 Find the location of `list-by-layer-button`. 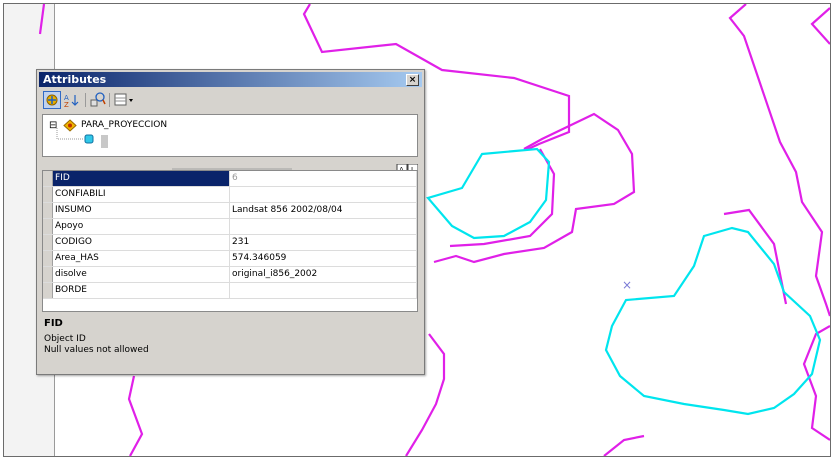

list-by-layer-button is located at coordinates (52, 100).